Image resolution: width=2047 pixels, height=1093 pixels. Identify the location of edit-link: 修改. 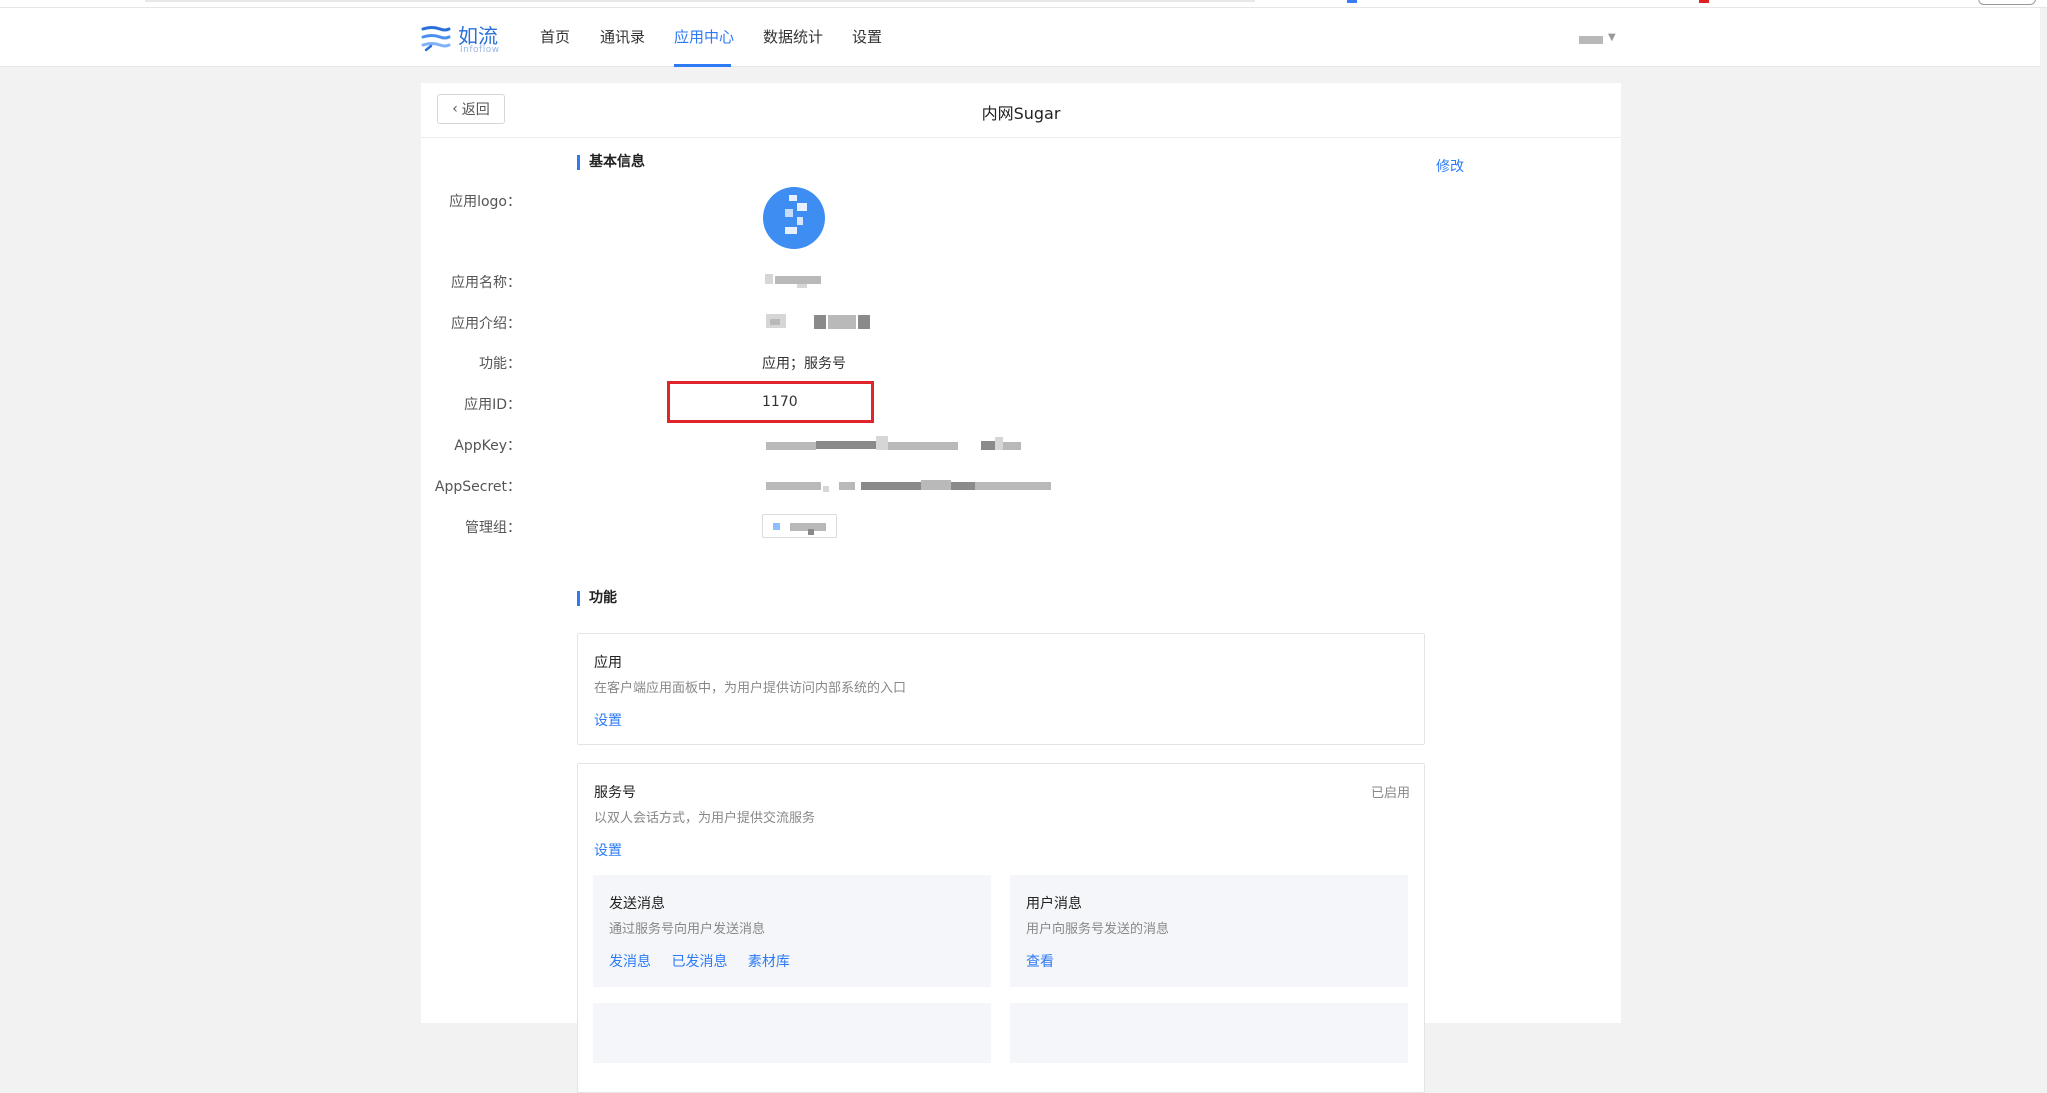
(1450, 166).